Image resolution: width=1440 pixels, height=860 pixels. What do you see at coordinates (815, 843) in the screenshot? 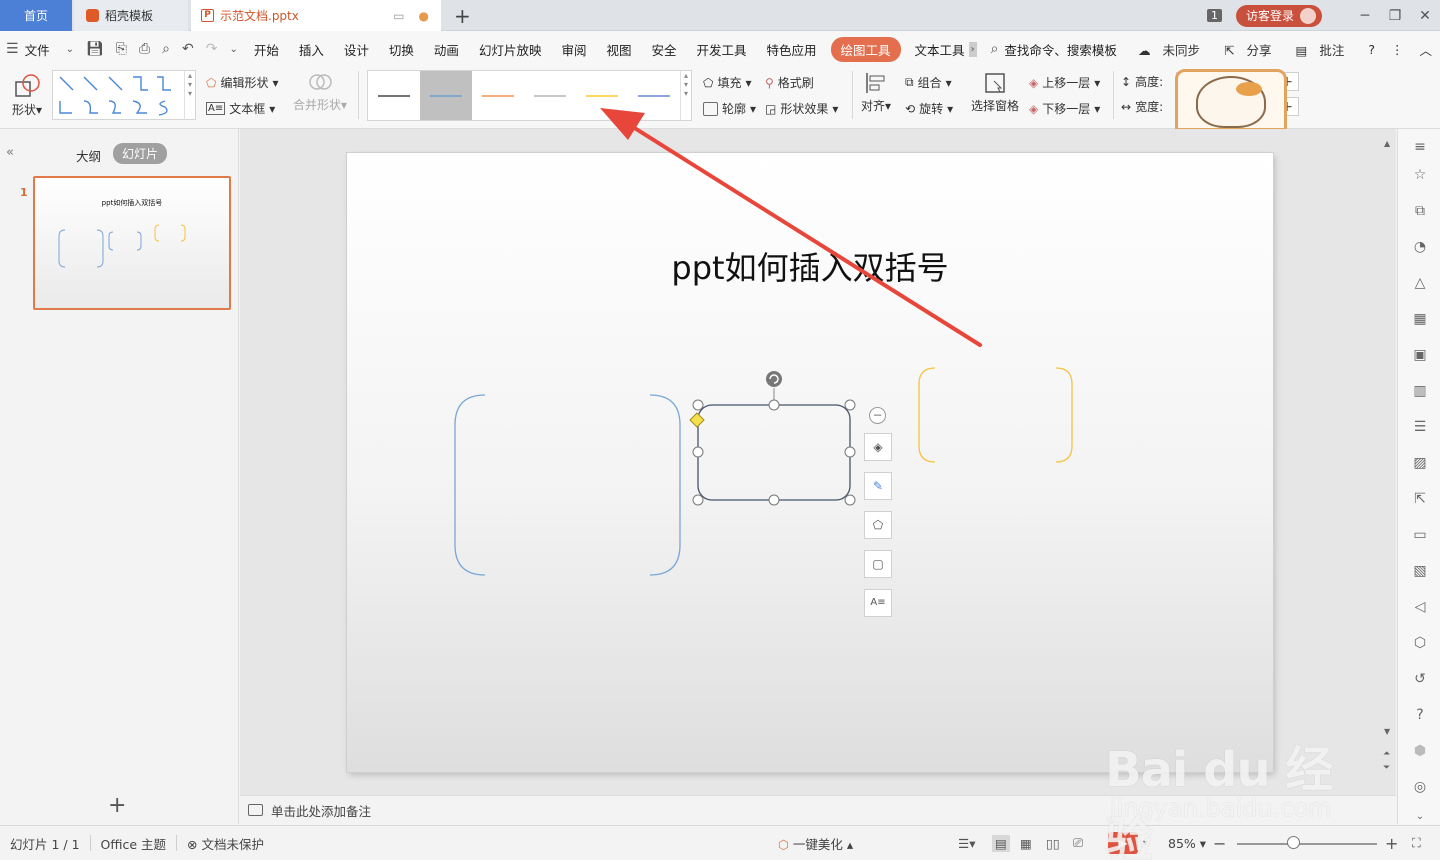
I see `beautify-button: ⬡ 一键美化 ▴` at bounding box center [815, 843].